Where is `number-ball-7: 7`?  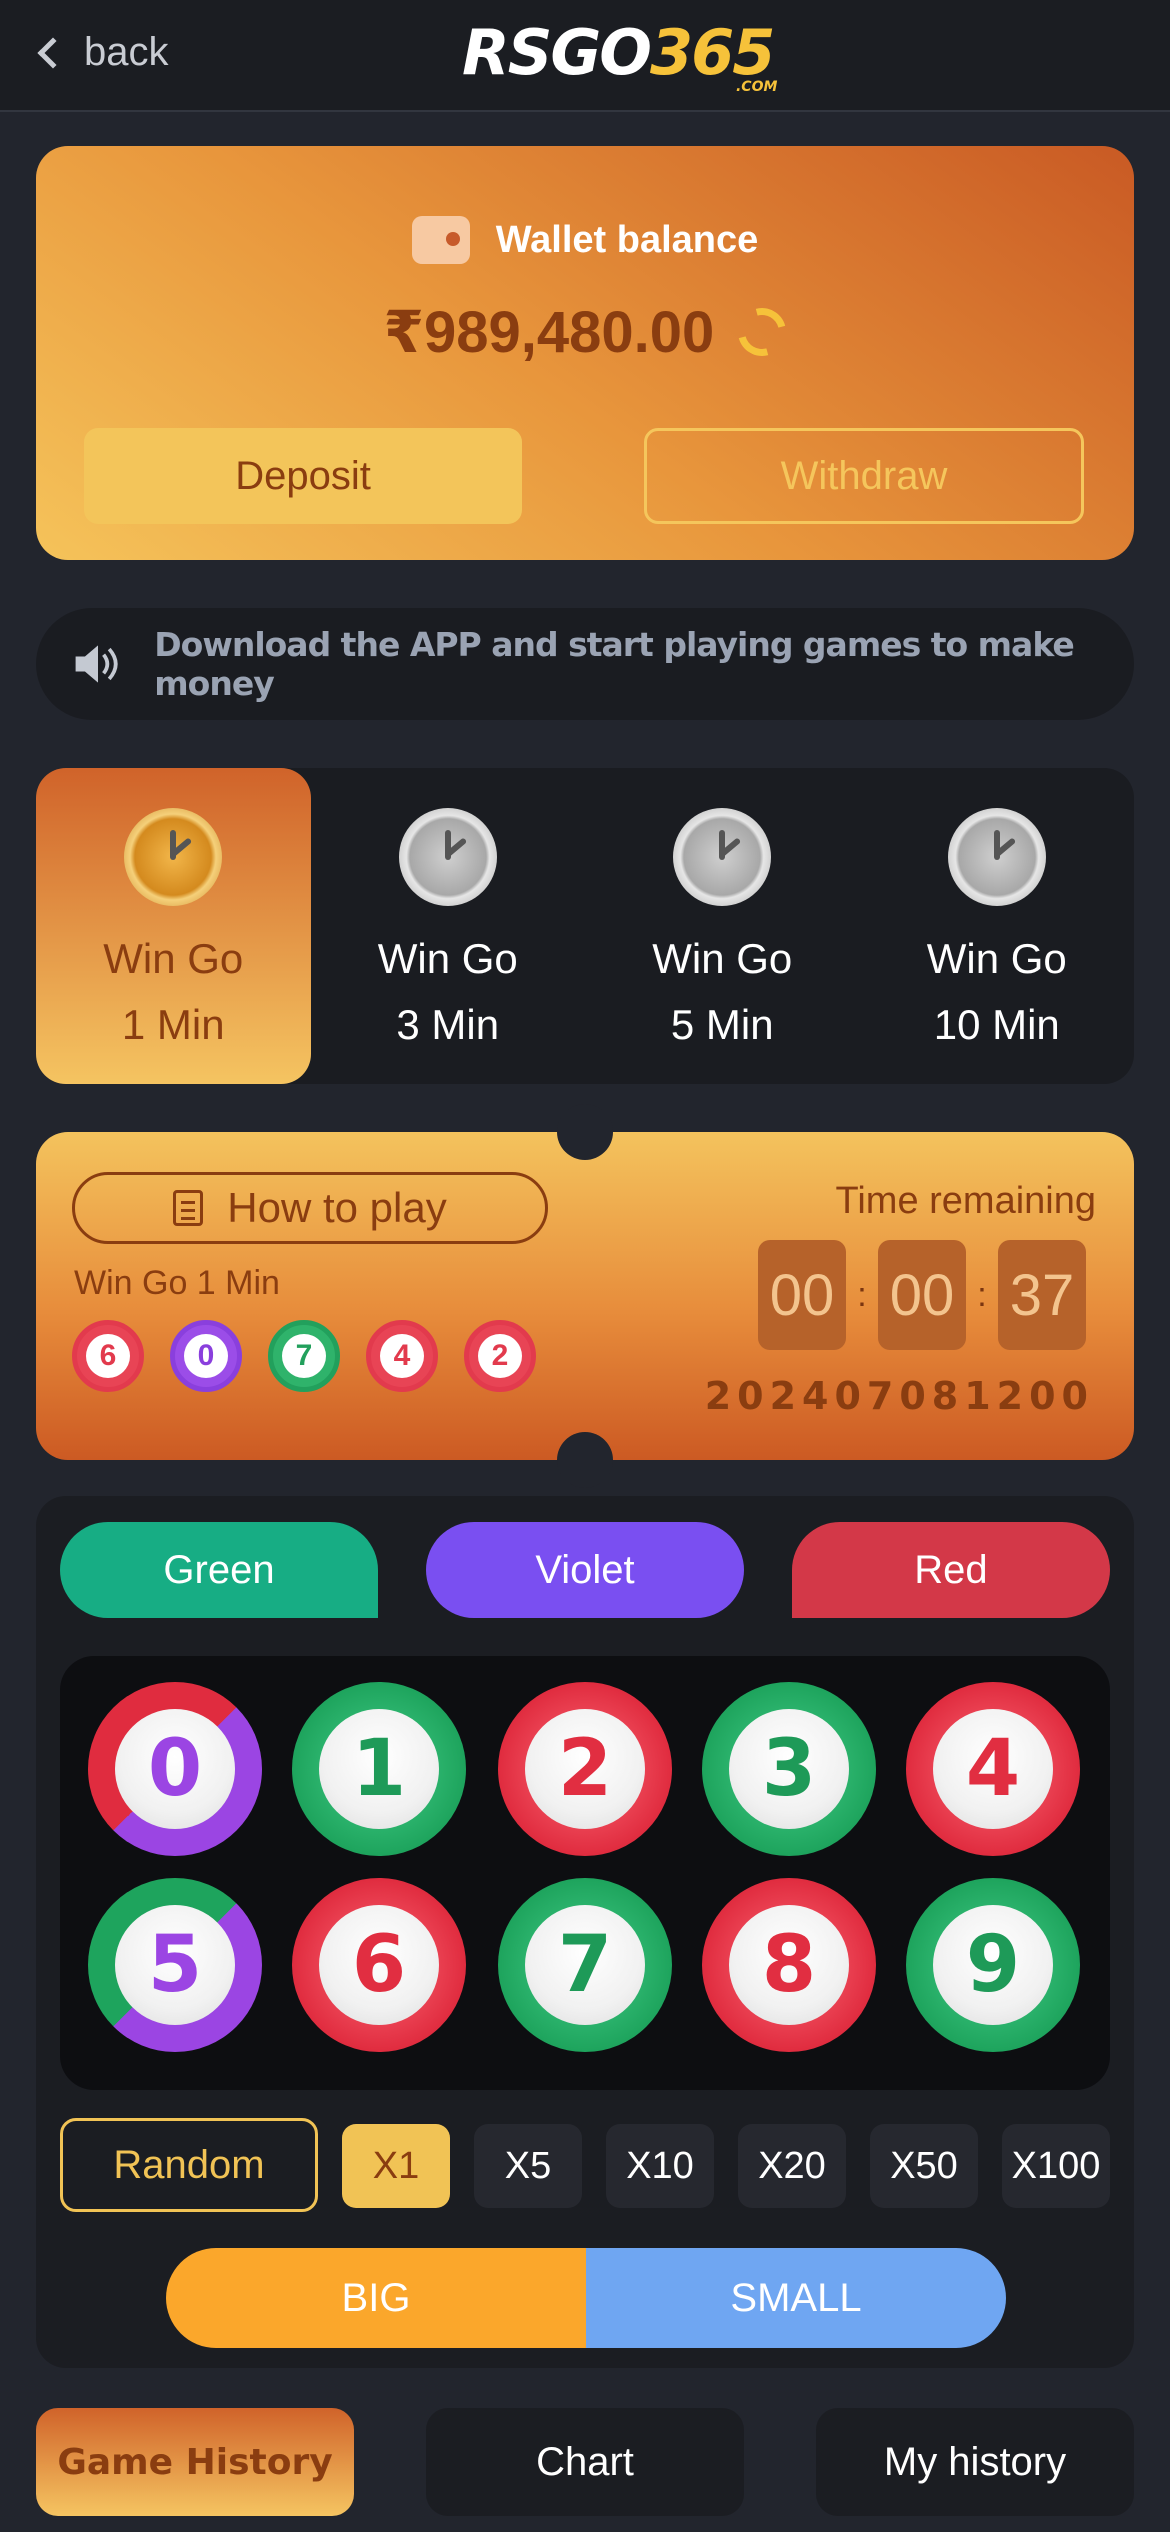
number-ball-7: 7 is located at coordinates (585, 1965).